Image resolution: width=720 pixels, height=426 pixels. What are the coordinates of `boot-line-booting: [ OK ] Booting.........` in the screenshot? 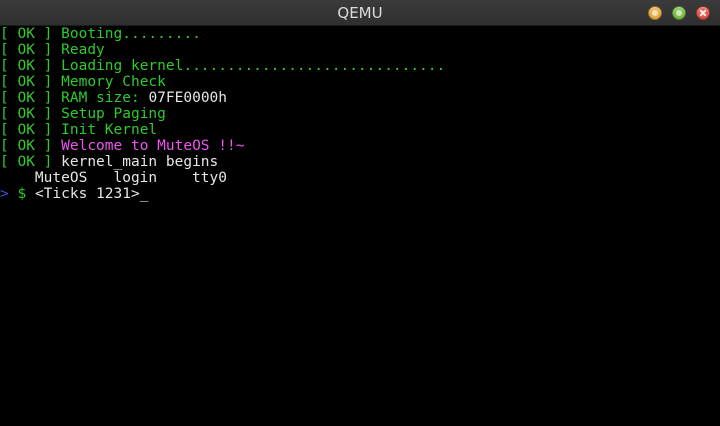 It's located at (360, 34).